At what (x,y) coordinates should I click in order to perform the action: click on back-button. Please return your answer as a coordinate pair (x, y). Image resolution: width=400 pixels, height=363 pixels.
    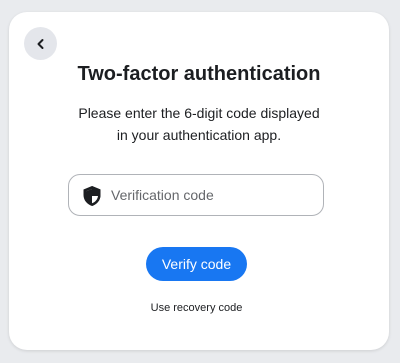
    Looking at the image, I should click on (40, 43).